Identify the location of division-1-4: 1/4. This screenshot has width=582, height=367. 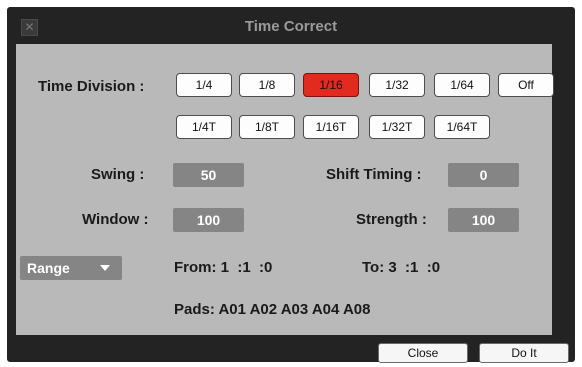
(204, 85).